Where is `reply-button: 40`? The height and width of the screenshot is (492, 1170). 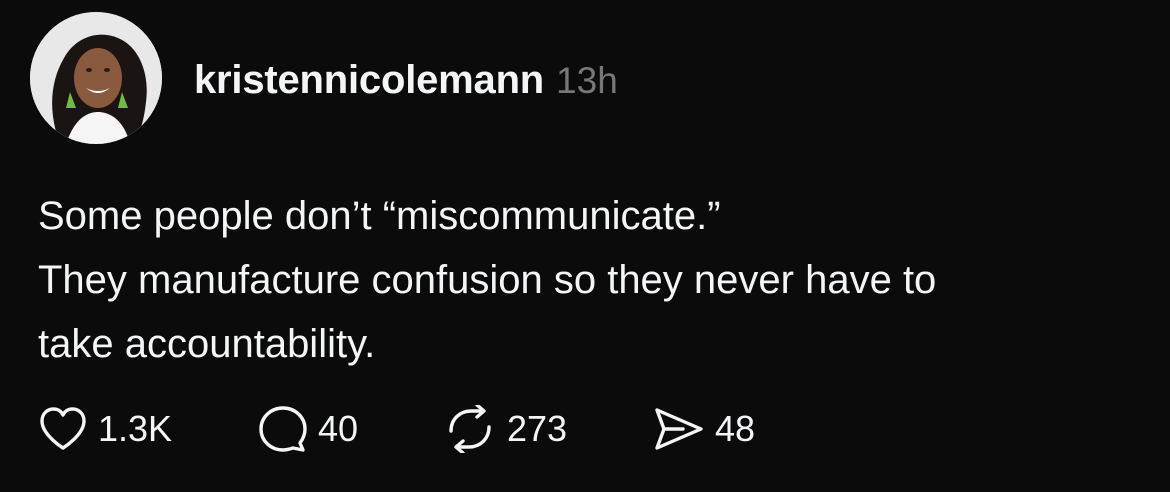 reply-button: 40 is located at coordinates (350, 429).